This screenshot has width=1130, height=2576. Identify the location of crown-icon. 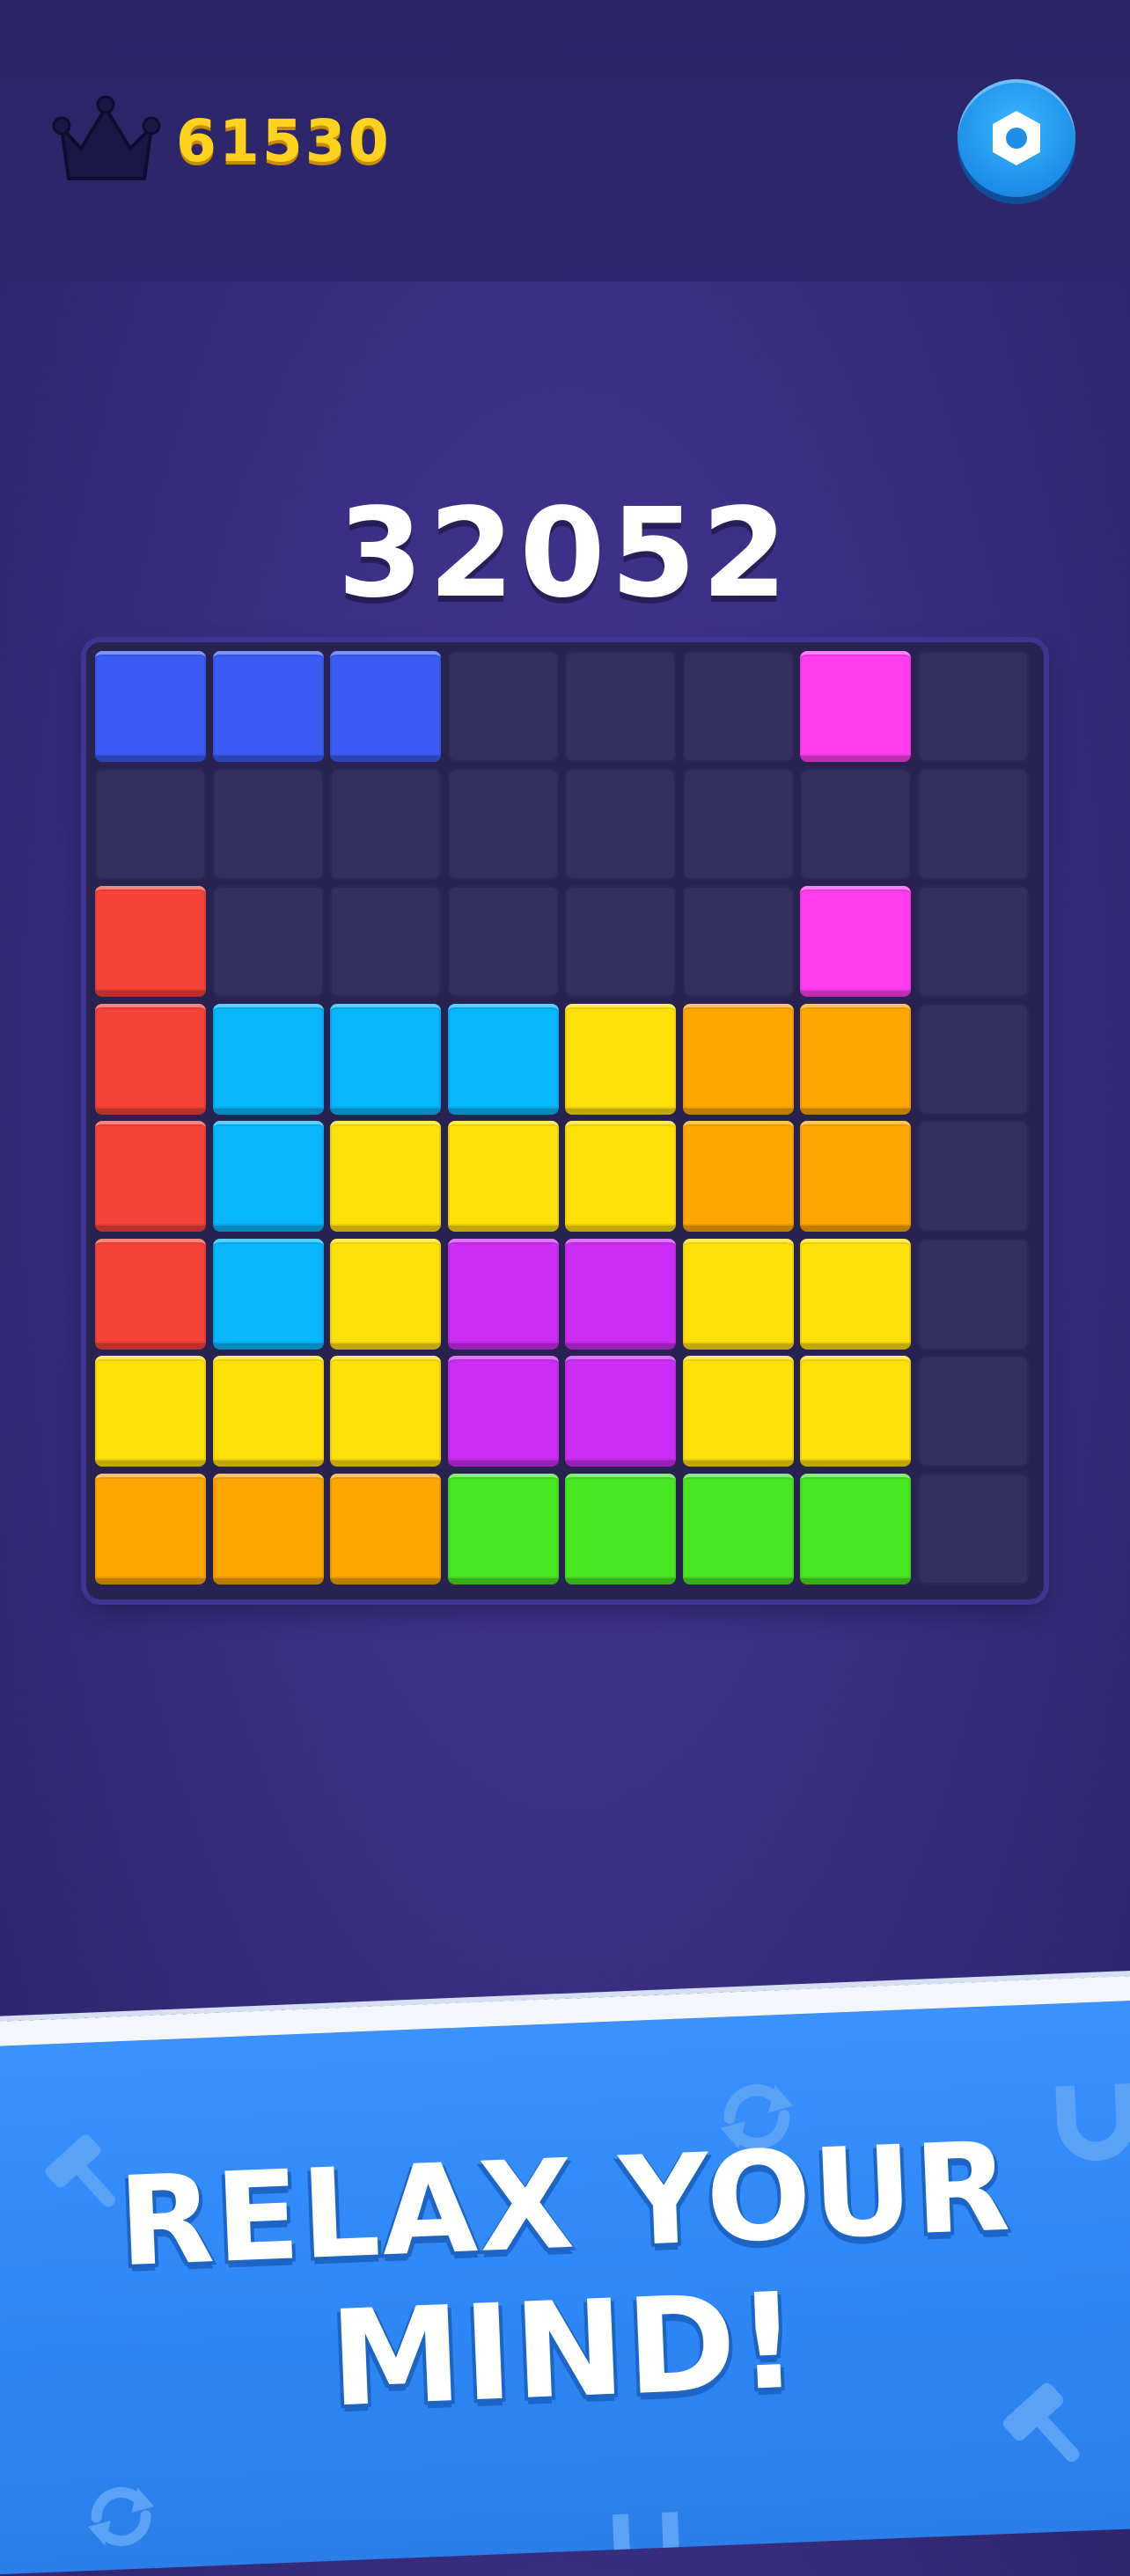
(106, 137).